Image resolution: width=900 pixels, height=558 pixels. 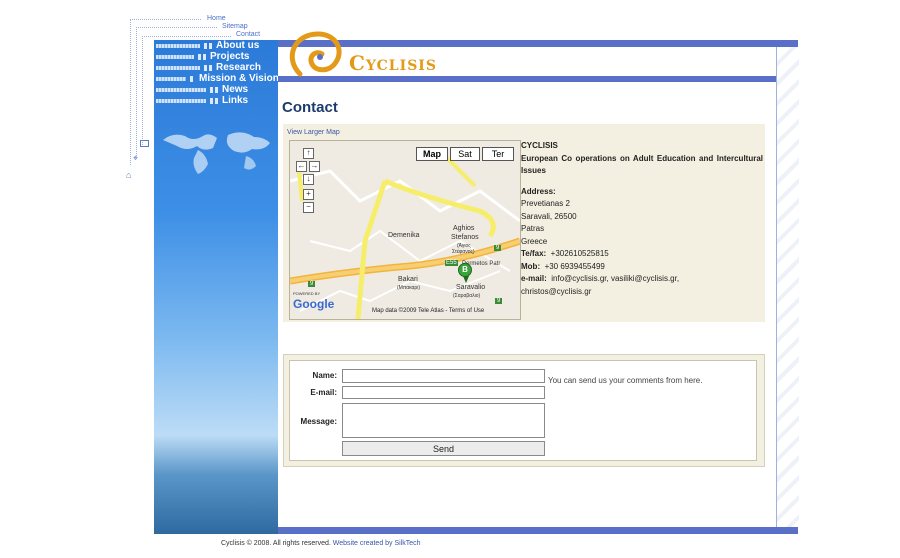 What do you see at coordinates (310, 107) in the screenshot?
I see `page-title: Contact` at bounding box center [310, 107].